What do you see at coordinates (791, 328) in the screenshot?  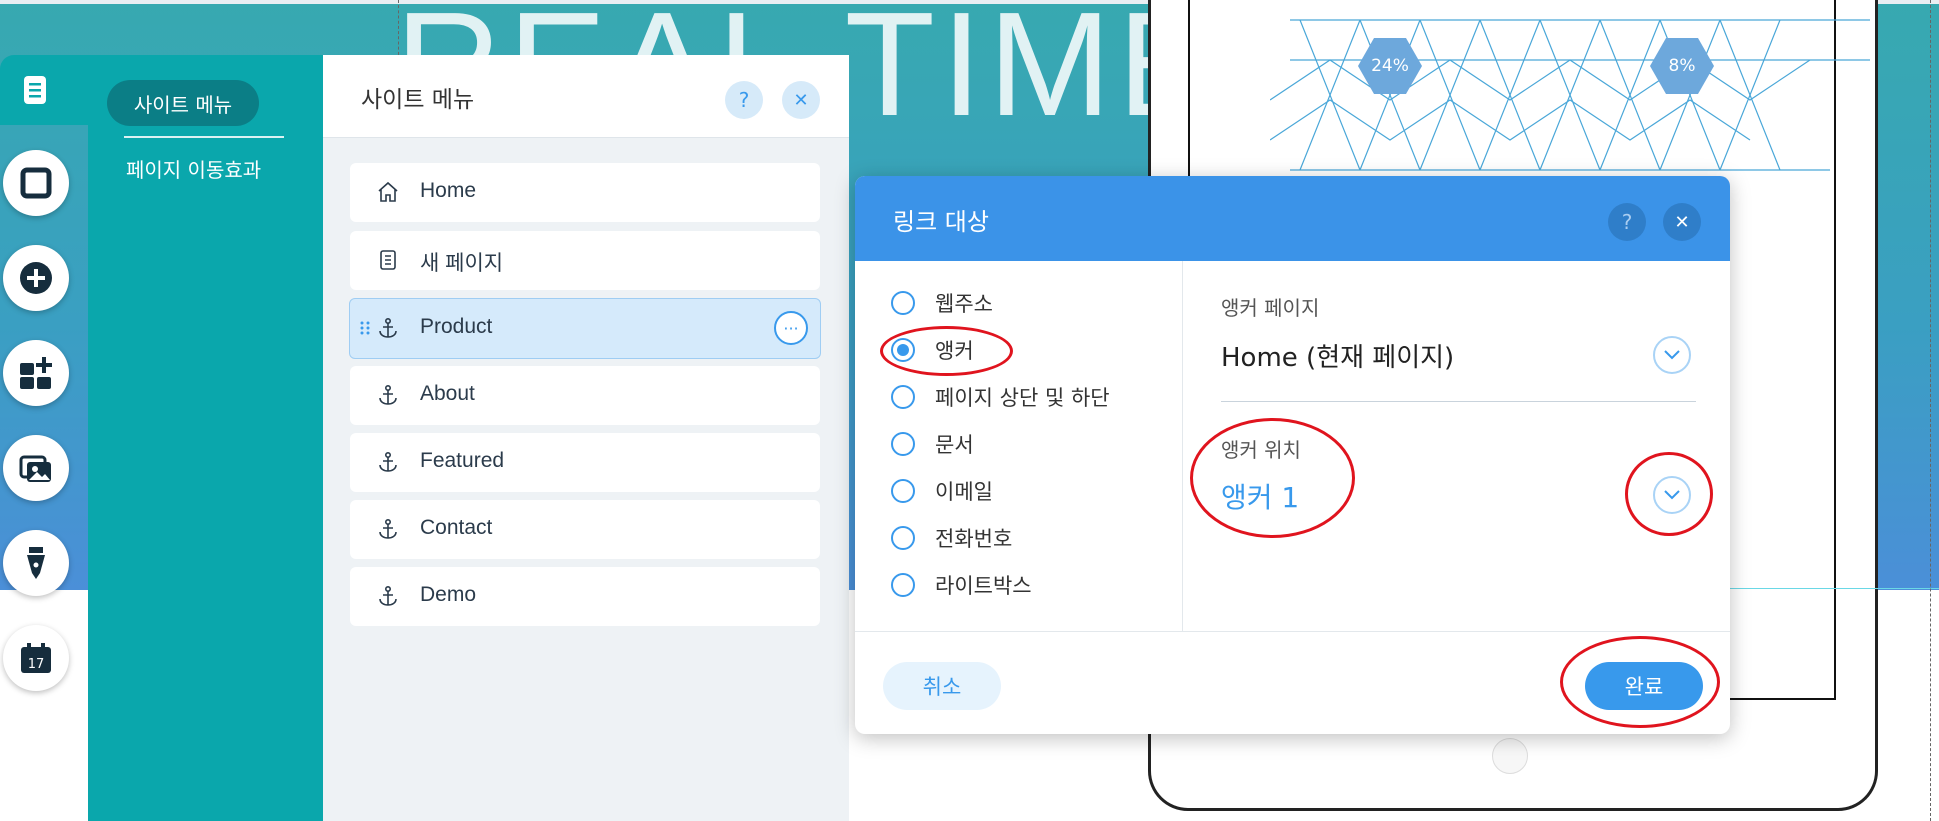 I see `more-actions-button: ···` at bounding box center [791, 328].